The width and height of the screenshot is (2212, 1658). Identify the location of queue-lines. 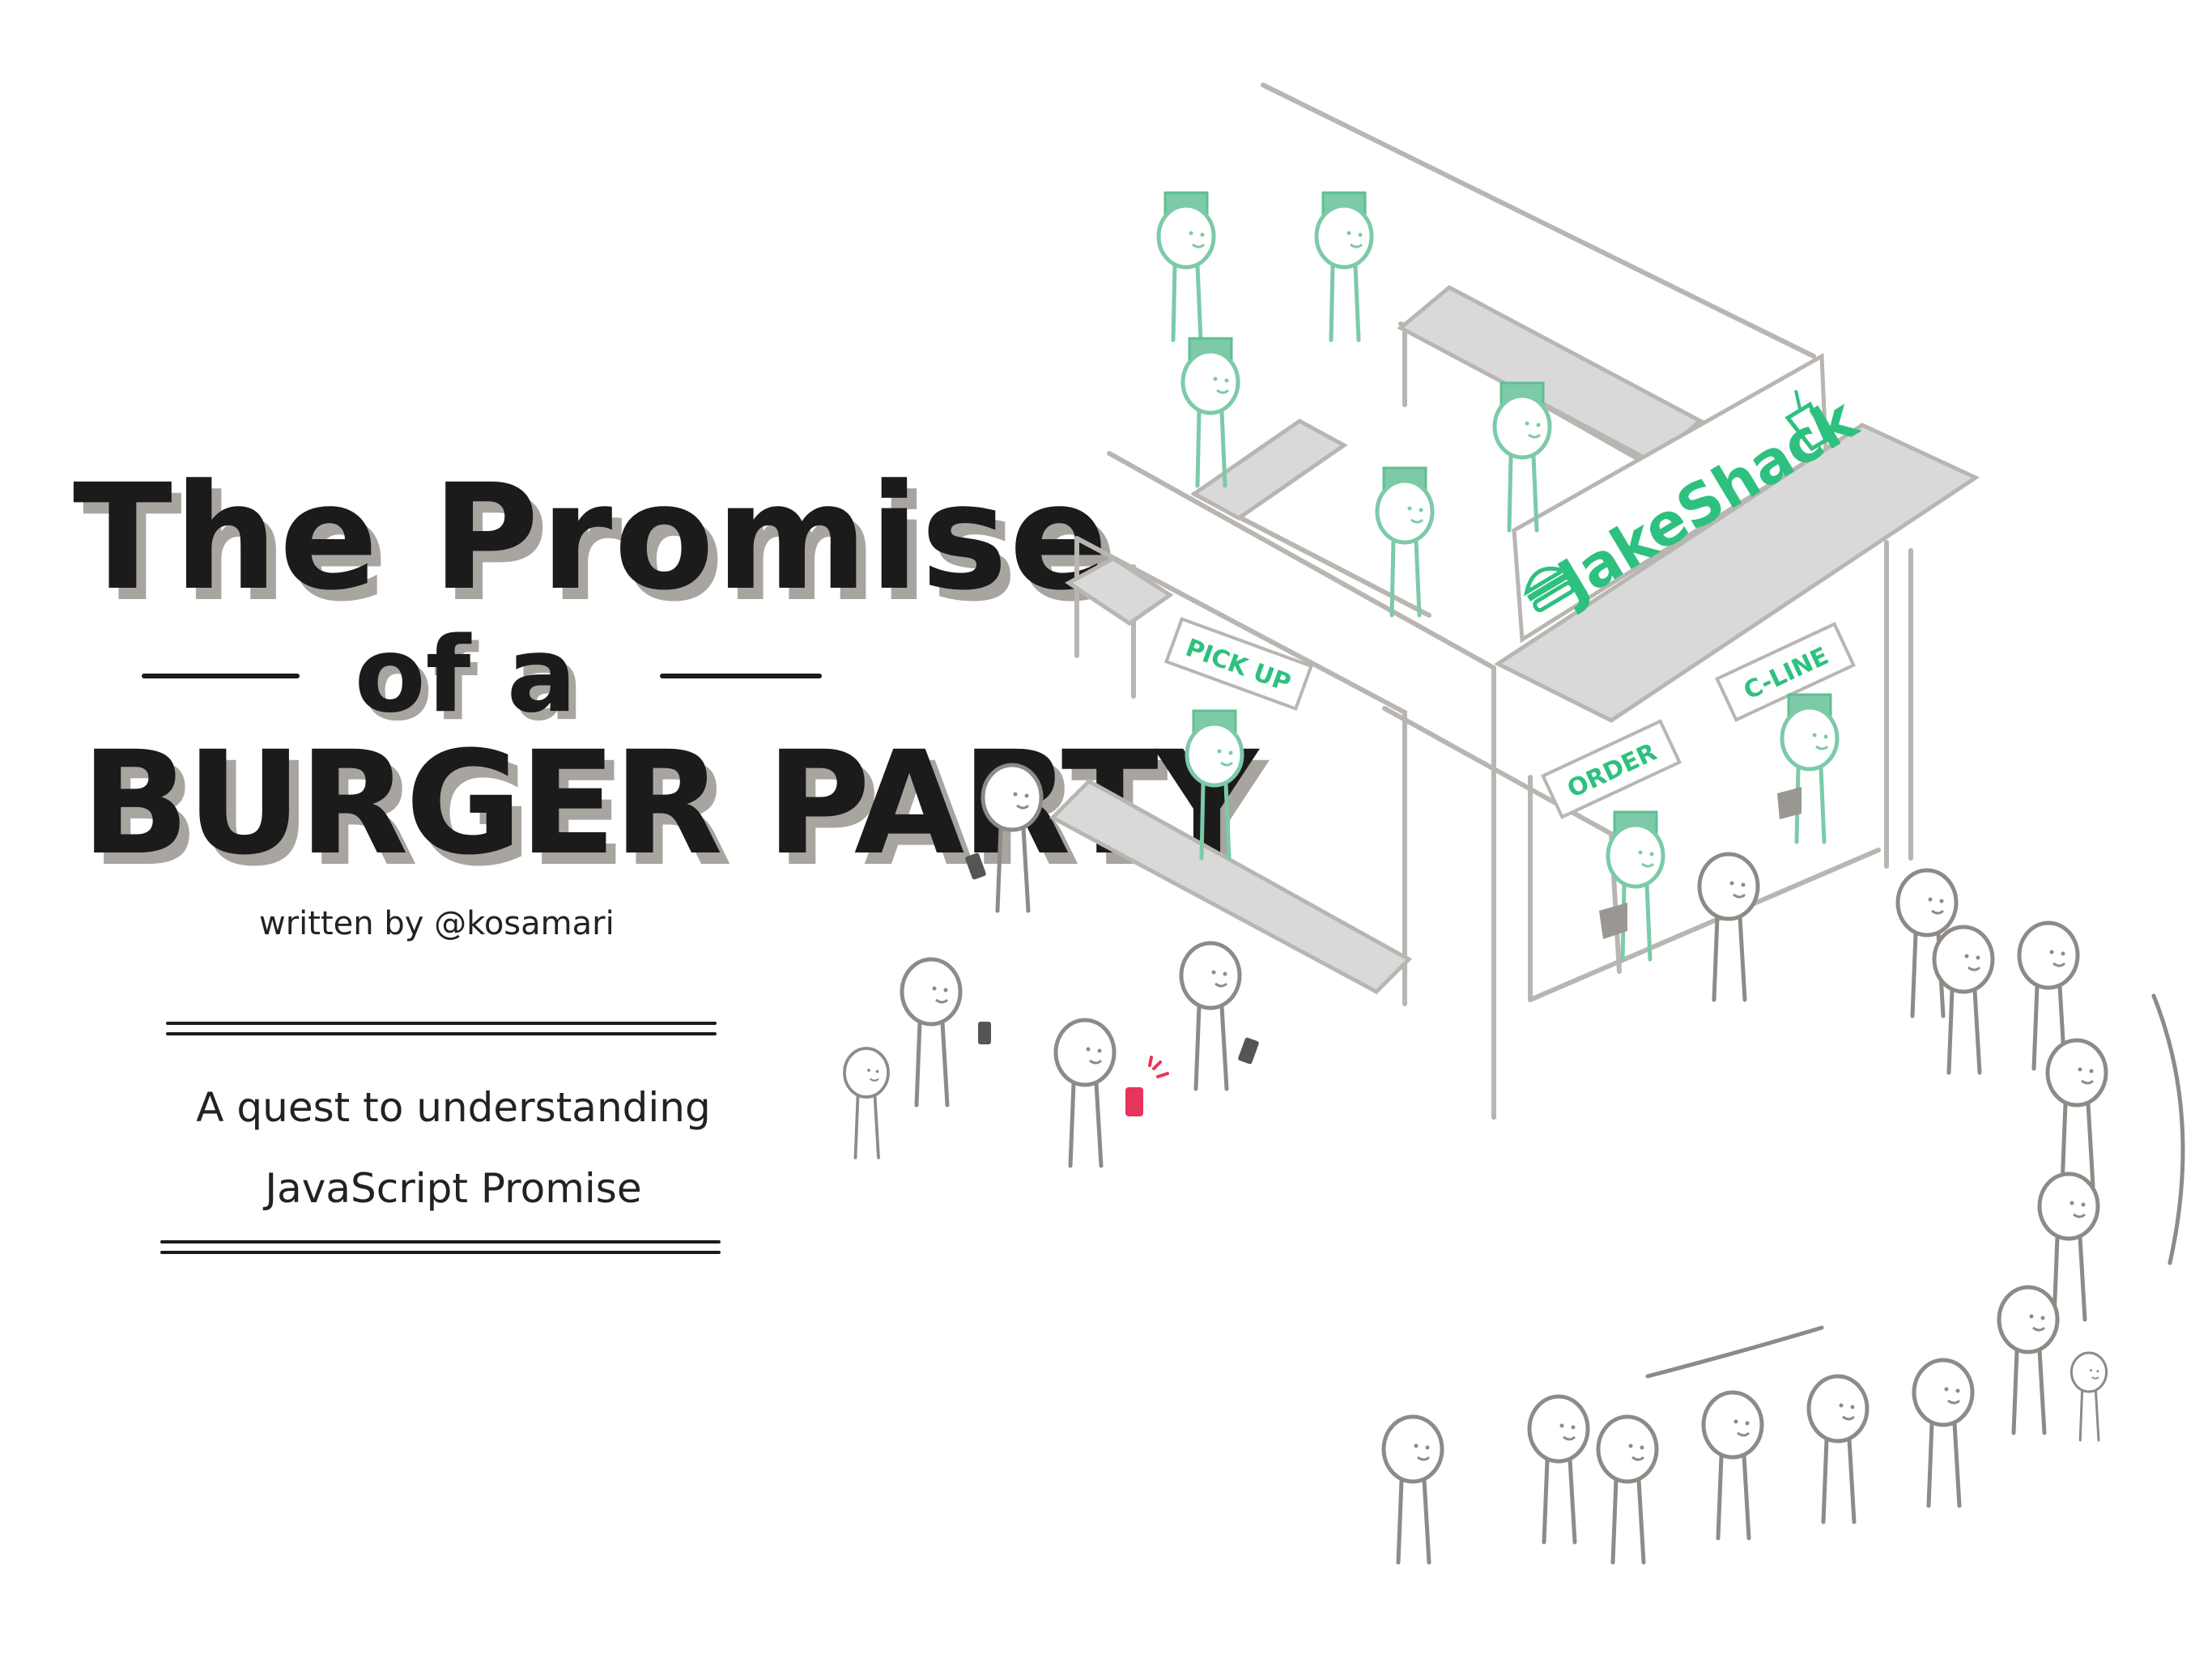
(1915, 1186).